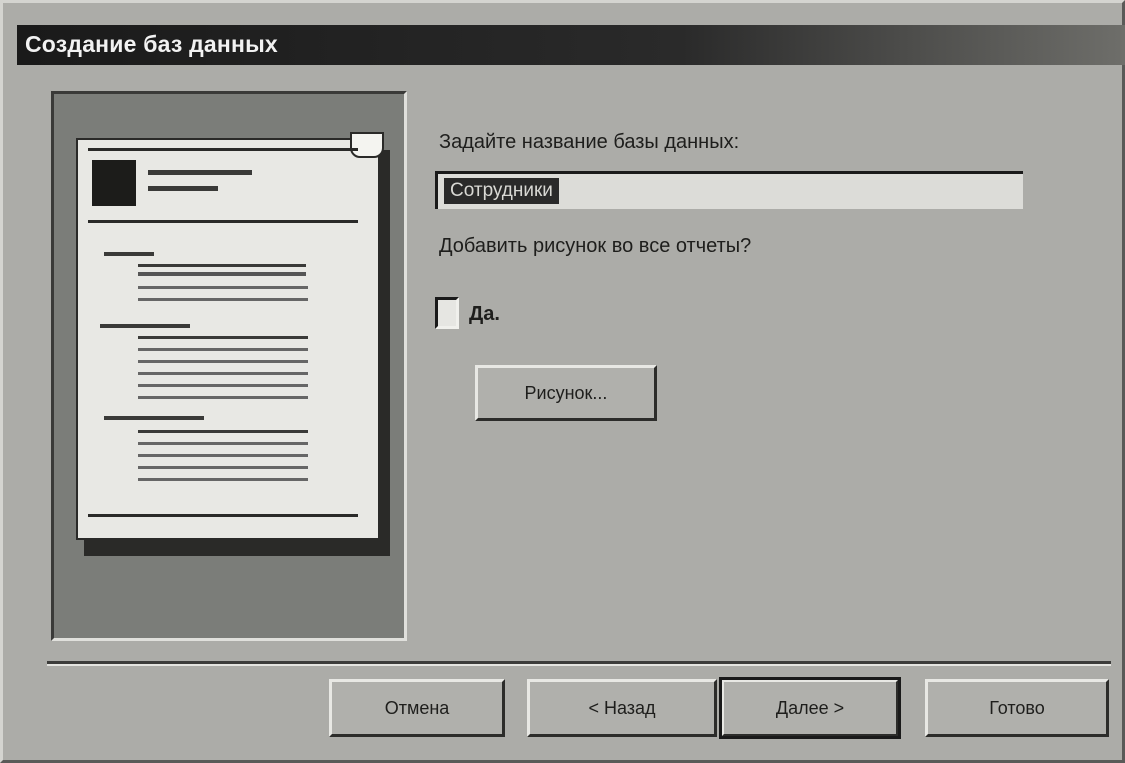 The height and width of the screenshot is (763, 1125). What do you see at coordinates (729, 190) in the screenshot?
I see `database-name-input: Сотрудники` at bounding box center [729, 190].